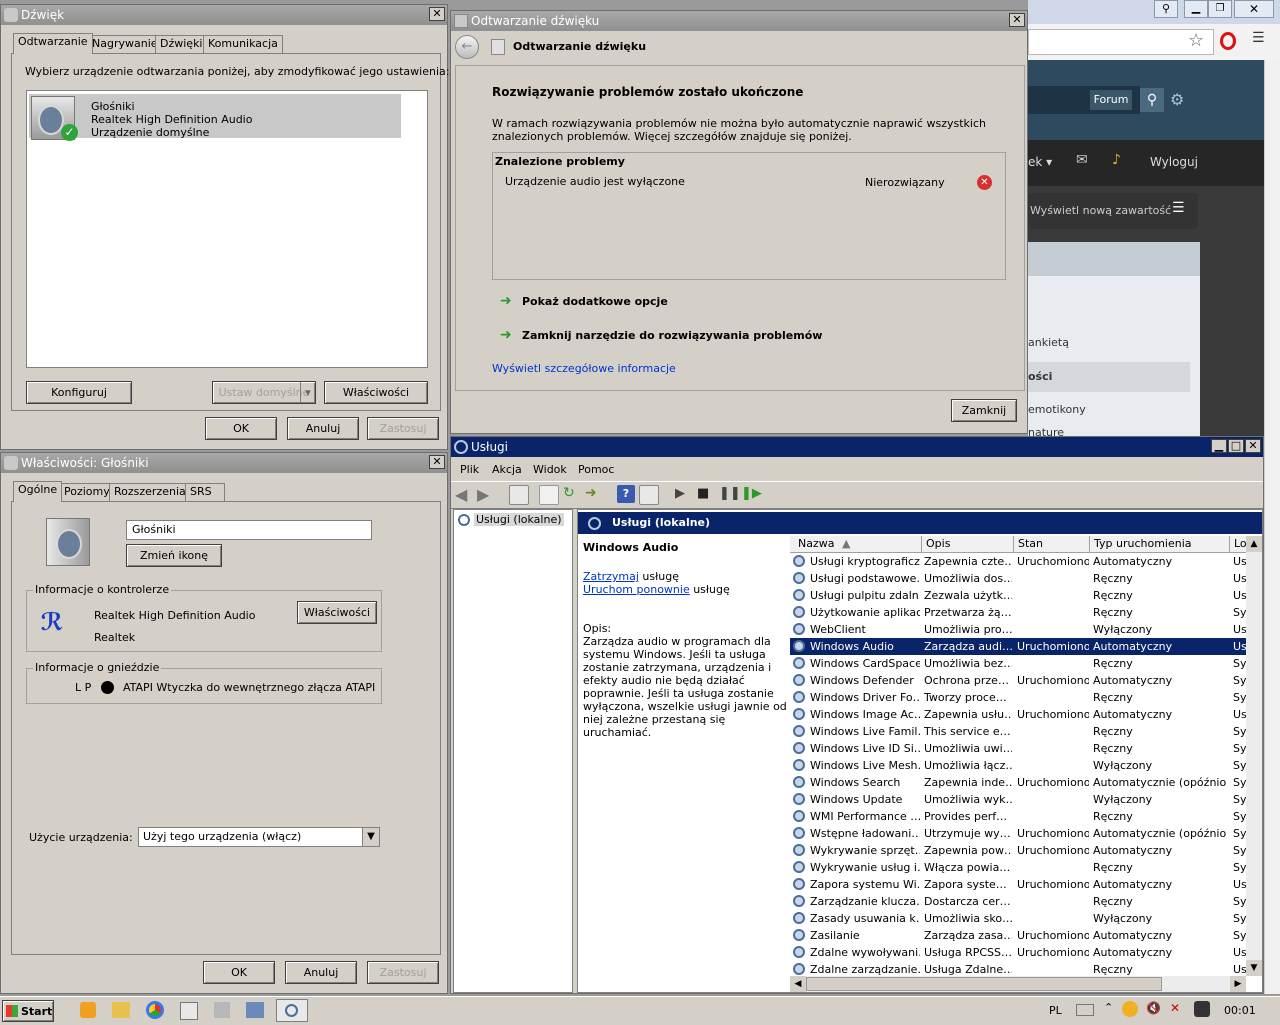  What do you see at coordinates (1174, 162) in the screenshot?
I see `logout-link: Wyloguj` at bounding box center [1174, 162].